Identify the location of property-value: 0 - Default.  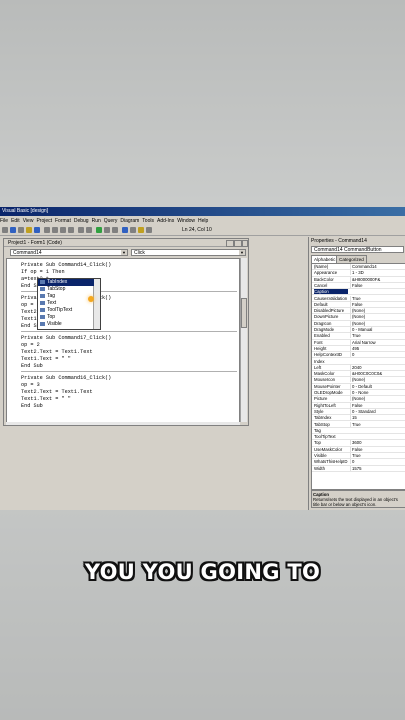
(377, 386).